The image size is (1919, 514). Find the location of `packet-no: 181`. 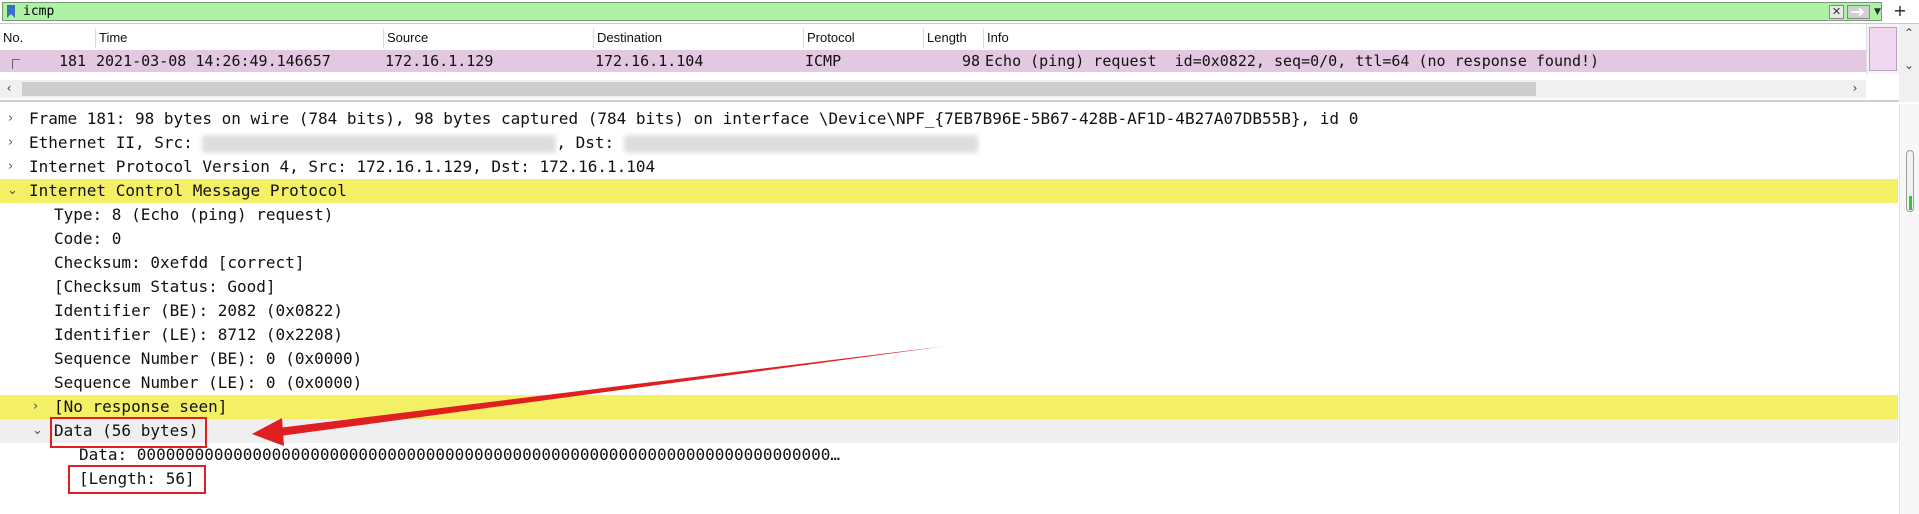

packet-no: 181 is located at coordinates (73, 61).